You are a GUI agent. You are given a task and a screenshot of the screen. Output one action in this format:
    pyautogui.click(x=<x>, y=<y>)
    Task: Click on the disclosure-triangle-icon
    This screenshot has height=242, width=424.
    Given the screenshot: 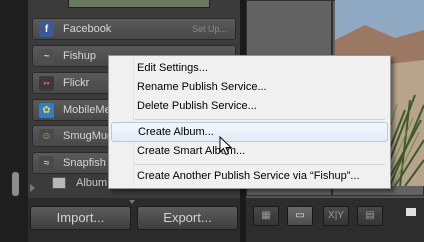 What is the action you would take?
    pyautogui.click(x=32, y=188)
    